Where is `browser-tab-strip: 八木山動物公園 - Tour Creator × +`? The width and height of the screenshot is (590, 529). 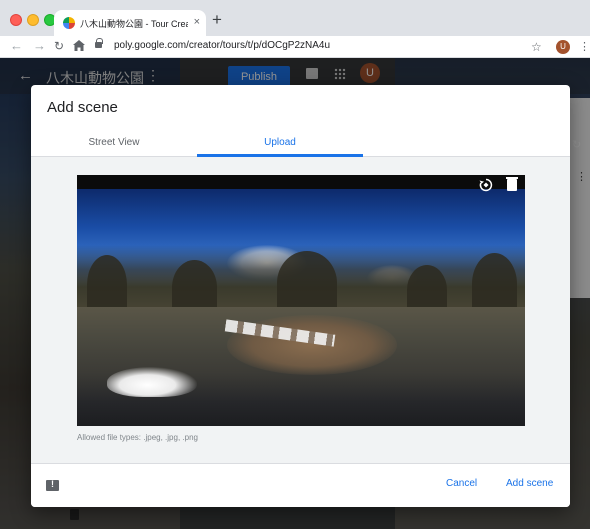 browser-tab-strip: 八木山動物公園 - Tour Creator × + is located at coordinates (295, 18).